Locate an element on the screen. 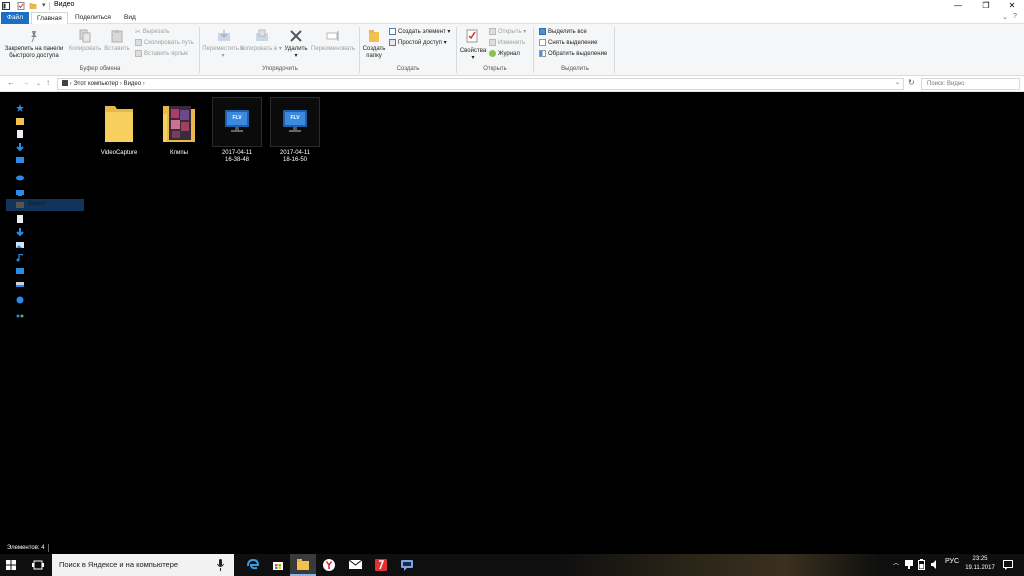 This screenshot has width=1024, height=576. tab-share: Поделиться is located at coordinates (93, 18).